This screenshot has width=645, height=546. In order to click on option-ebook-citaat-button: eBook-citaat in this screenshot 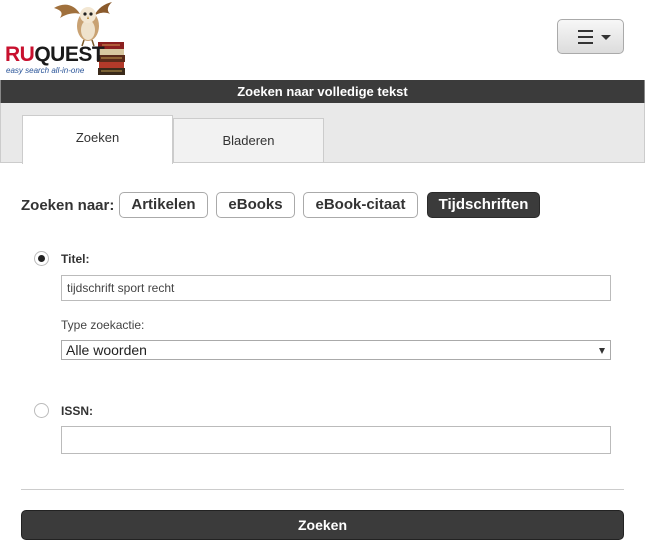, I will do `click(360, 205)`.